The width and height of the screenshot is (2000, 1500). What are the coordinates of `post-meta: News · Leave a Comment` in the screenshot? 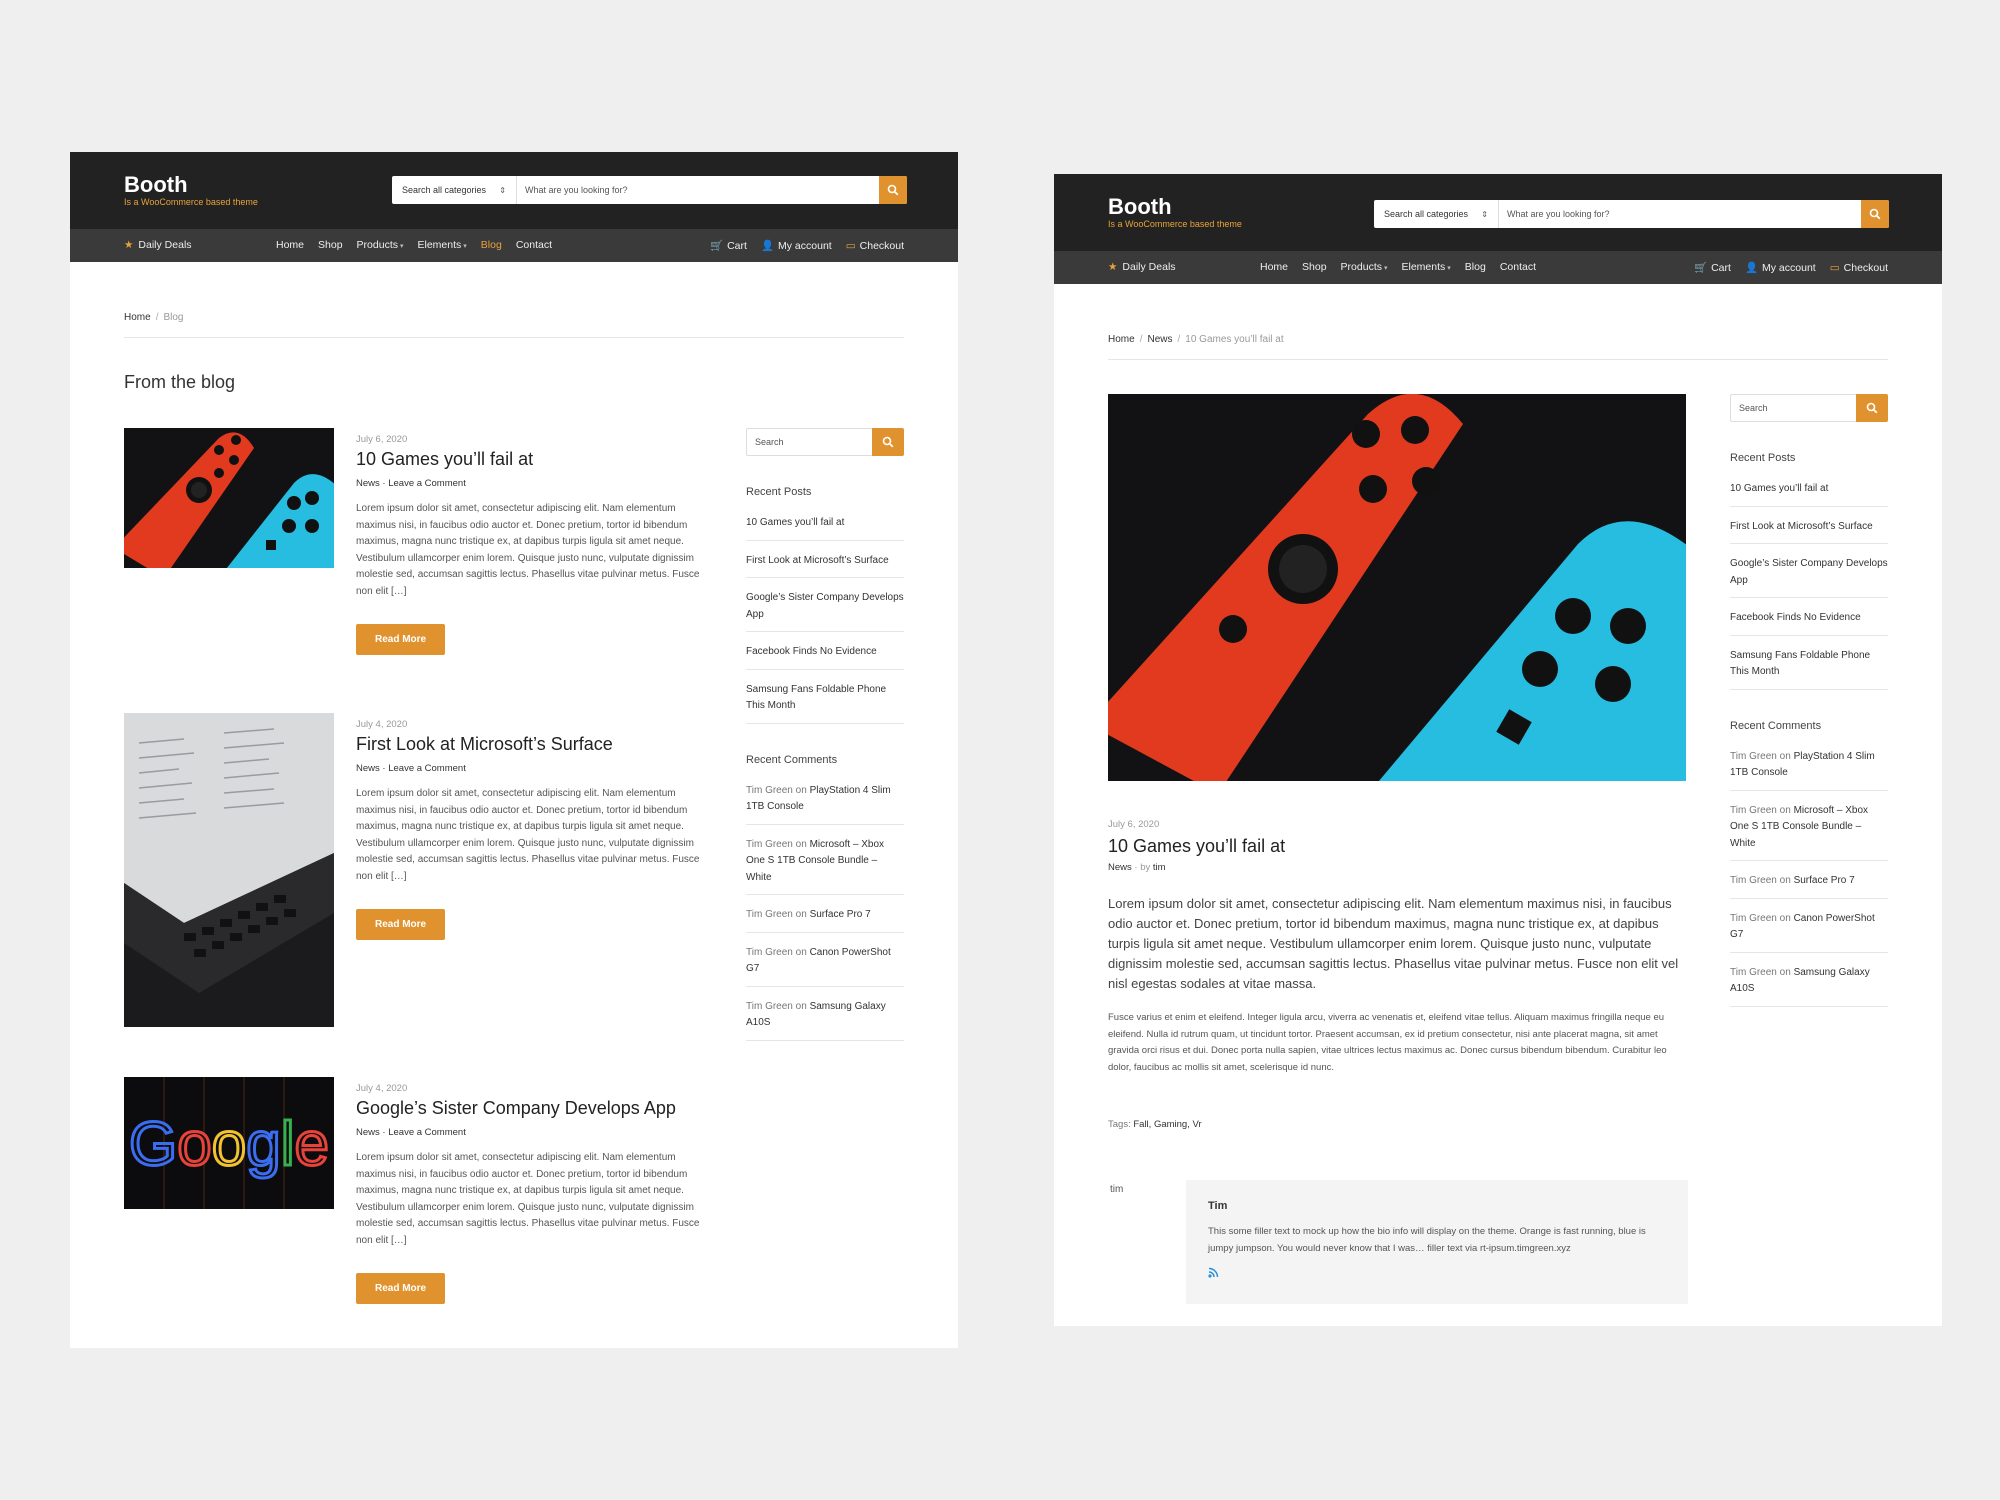 It's located at (411, 1132).